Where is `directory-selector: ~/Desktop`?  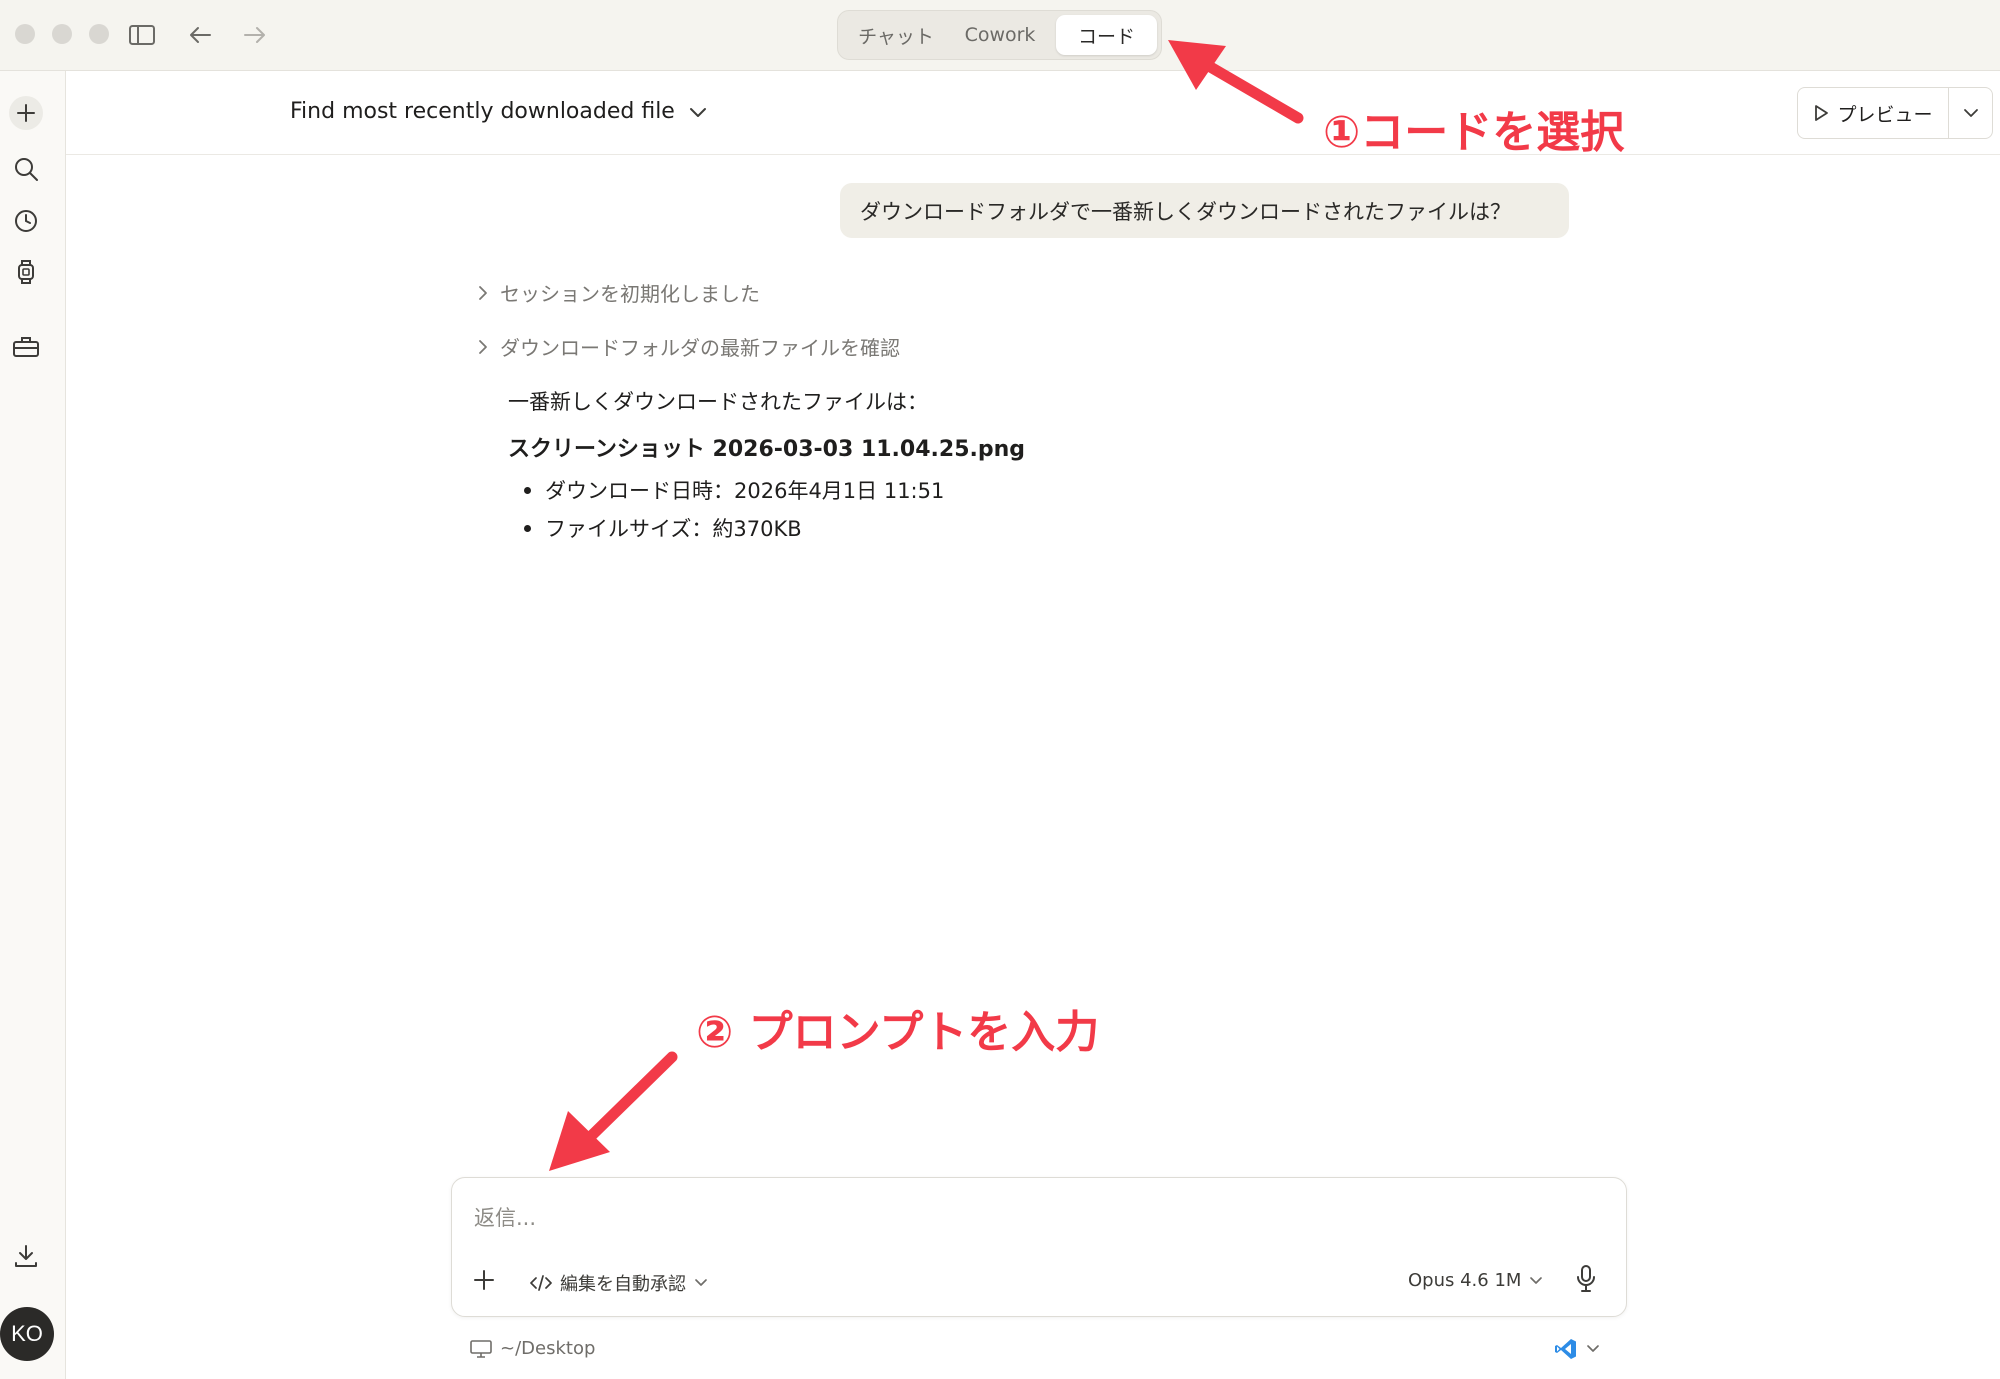 directory-selector: ~/Desktop is located at coordinates (532, 1348).